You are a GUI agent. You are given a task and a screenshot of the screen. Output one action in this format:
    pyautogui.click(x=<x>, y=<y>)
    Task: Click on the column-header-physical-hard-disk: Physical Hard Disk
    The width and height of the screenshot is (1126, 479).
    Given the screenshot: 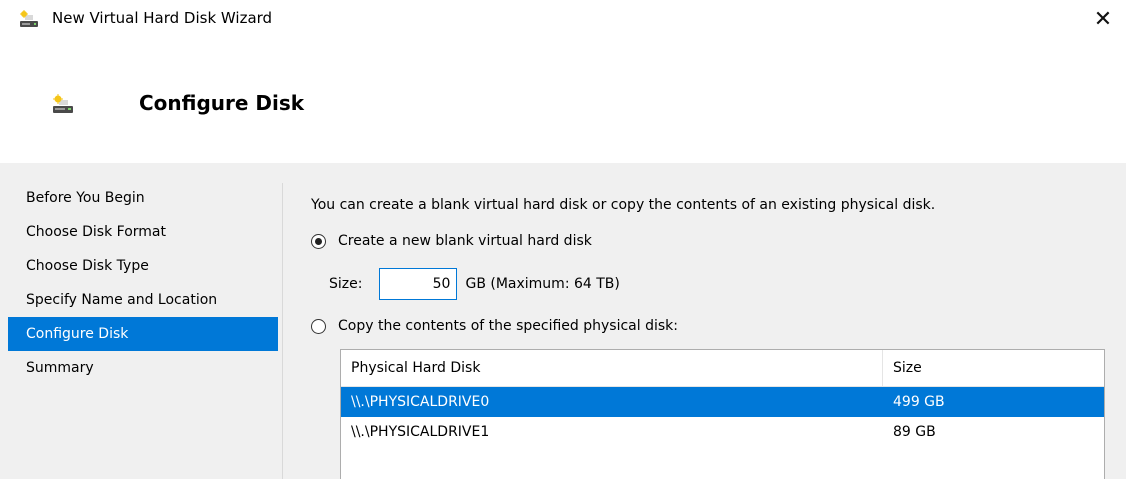 What is the action you would take?
    pyautogui.click(x=612, y=368)
    